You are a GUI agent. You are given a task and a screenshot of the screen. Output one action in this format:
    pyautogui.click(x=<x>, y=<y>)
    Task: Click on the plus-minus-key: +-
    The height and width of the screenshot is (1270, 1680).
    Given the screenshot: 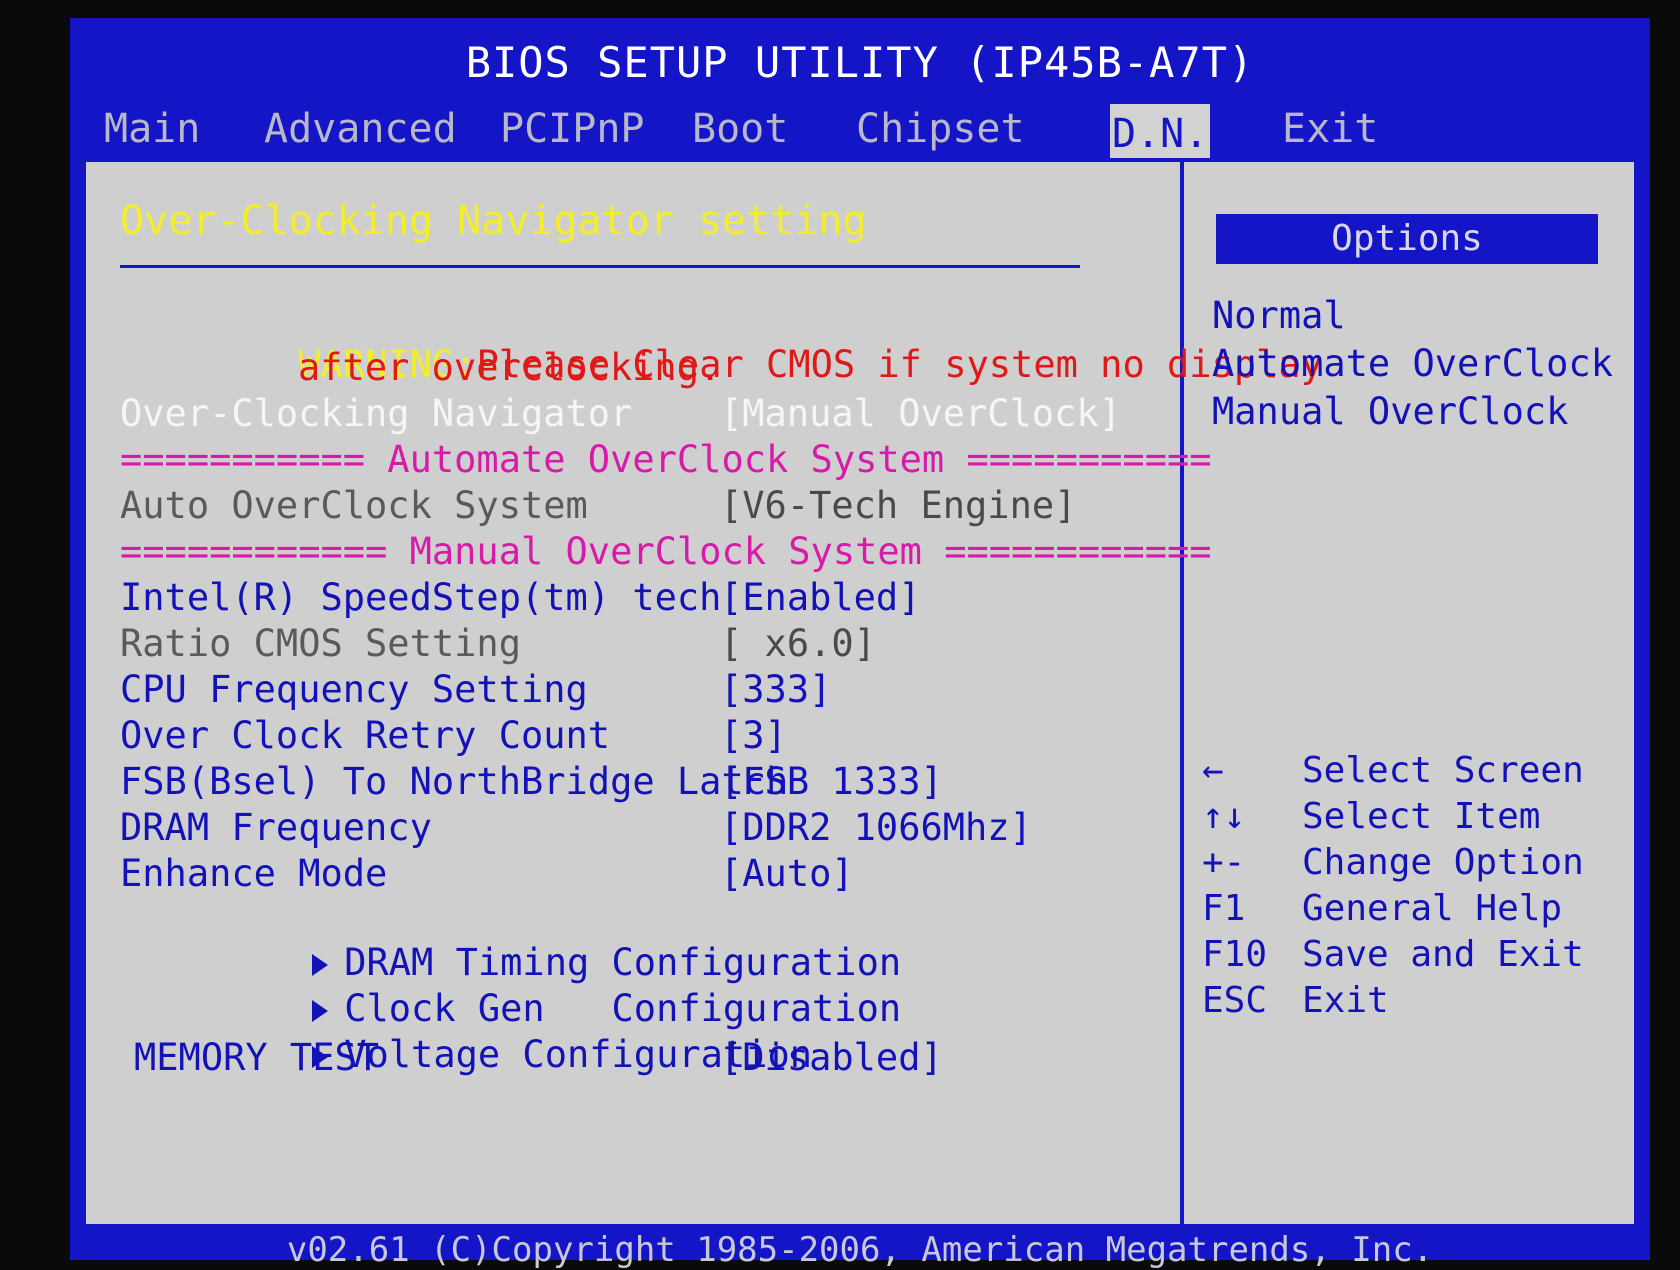 What is the action you would take?
    pyautogui.click(x=1224, y=862)
    